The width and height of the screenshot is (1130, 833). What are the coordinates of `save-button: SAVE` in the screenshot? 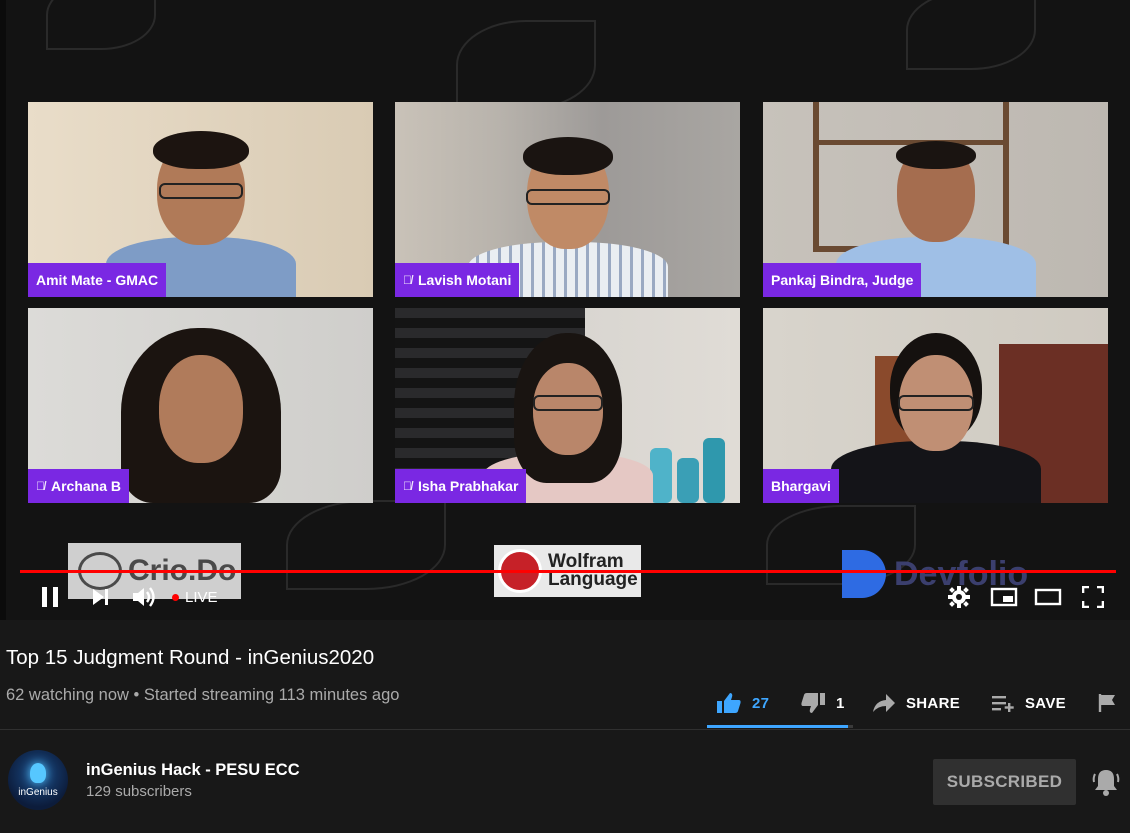 It's located at (1028, 703).